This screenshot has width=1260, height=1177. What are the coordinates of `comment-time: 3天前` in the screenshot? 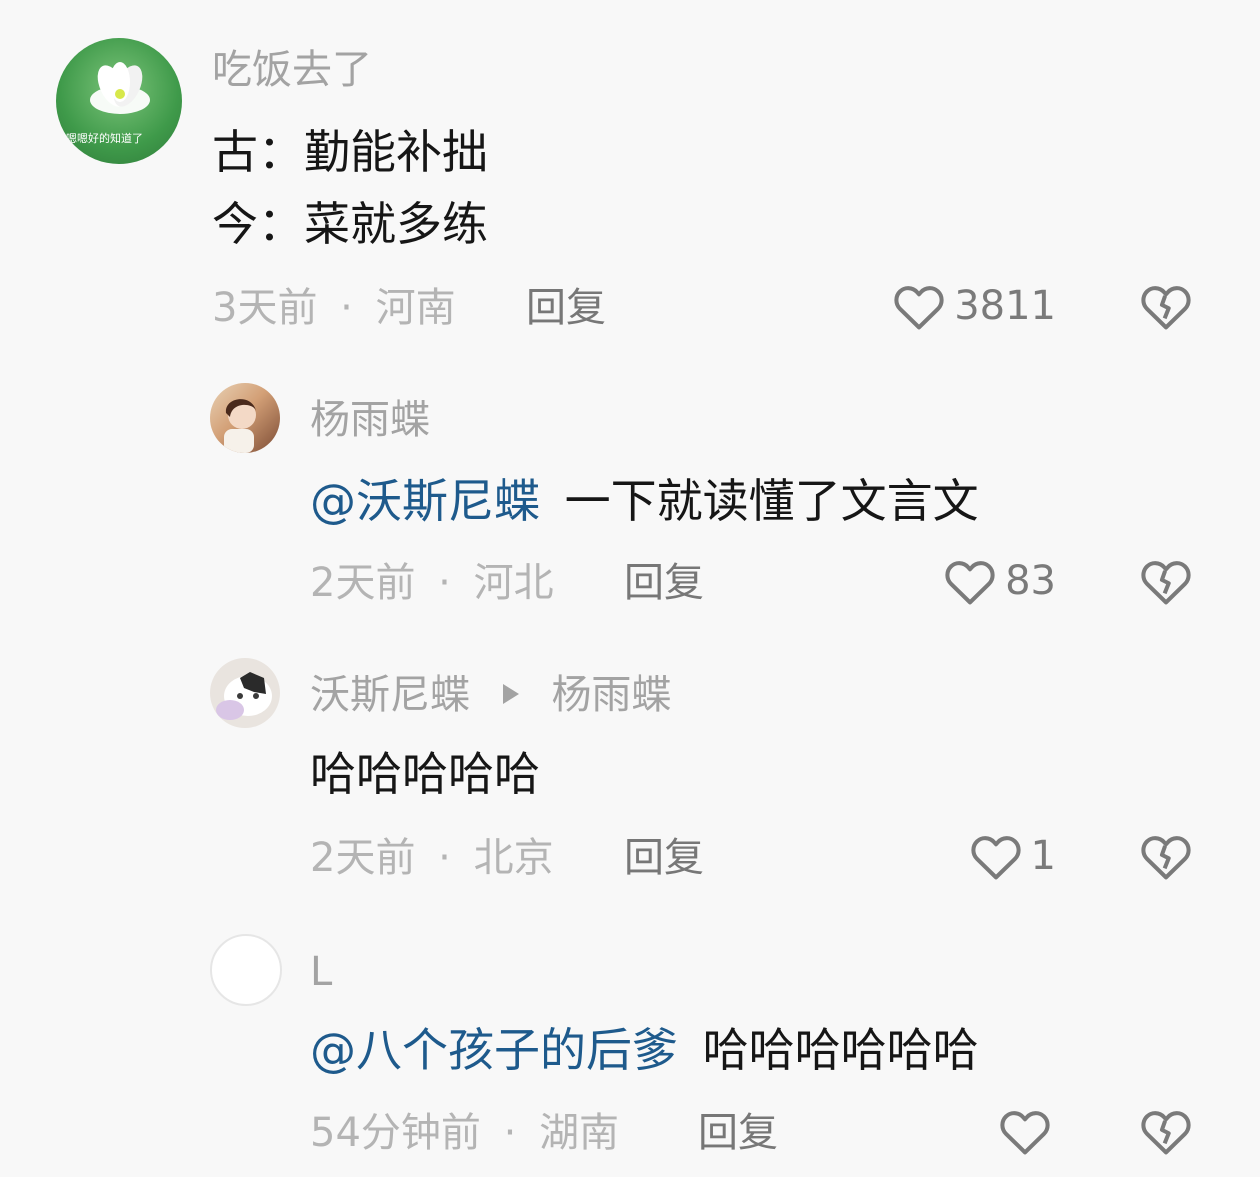 It's located at (265, 308).